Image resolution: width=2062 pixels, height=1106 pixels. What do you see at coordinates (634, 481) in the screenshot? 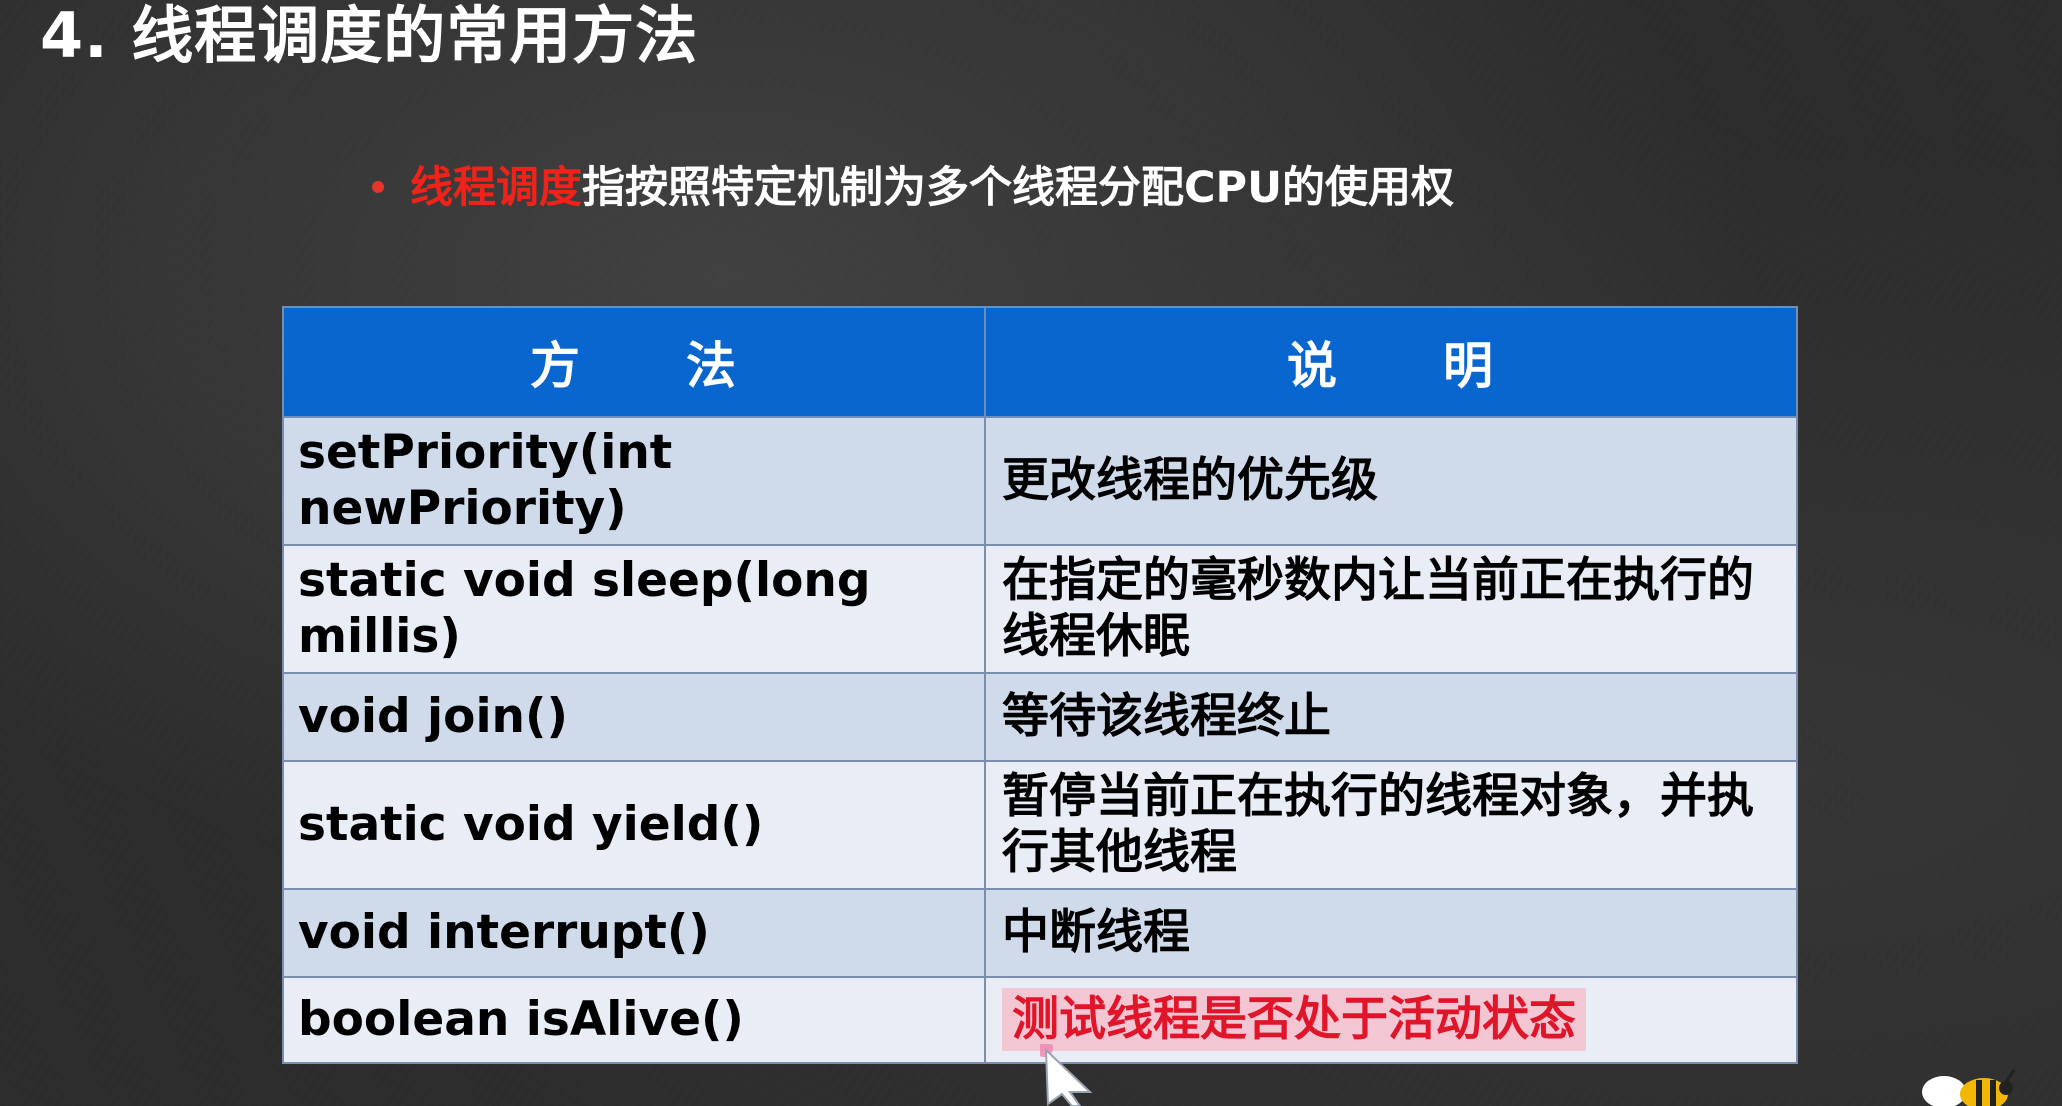
I see `method-cell: setPriority(int newPriority)` at bounding box center [634, 481].